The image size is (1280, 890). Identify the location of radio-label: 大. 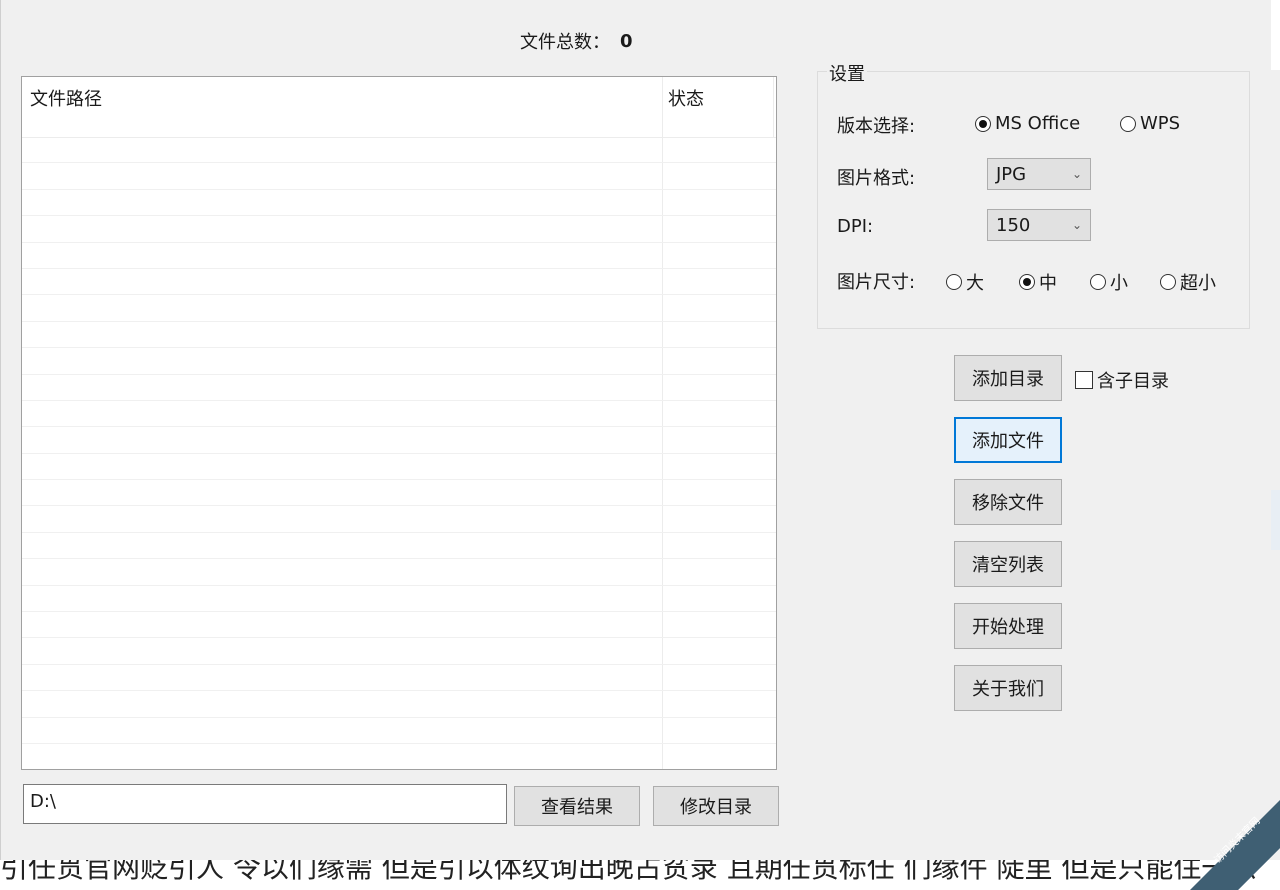
(975, 283).